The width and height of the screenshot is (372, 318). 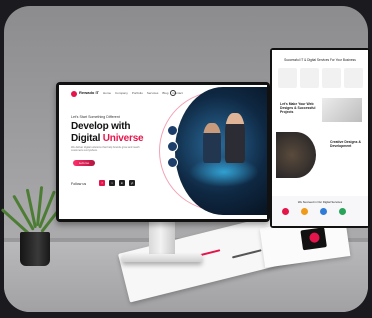 What do you see at coordinates (121, 93) in the screenshot?
I see `nav-item: Company` at bounding box center [121, 93].